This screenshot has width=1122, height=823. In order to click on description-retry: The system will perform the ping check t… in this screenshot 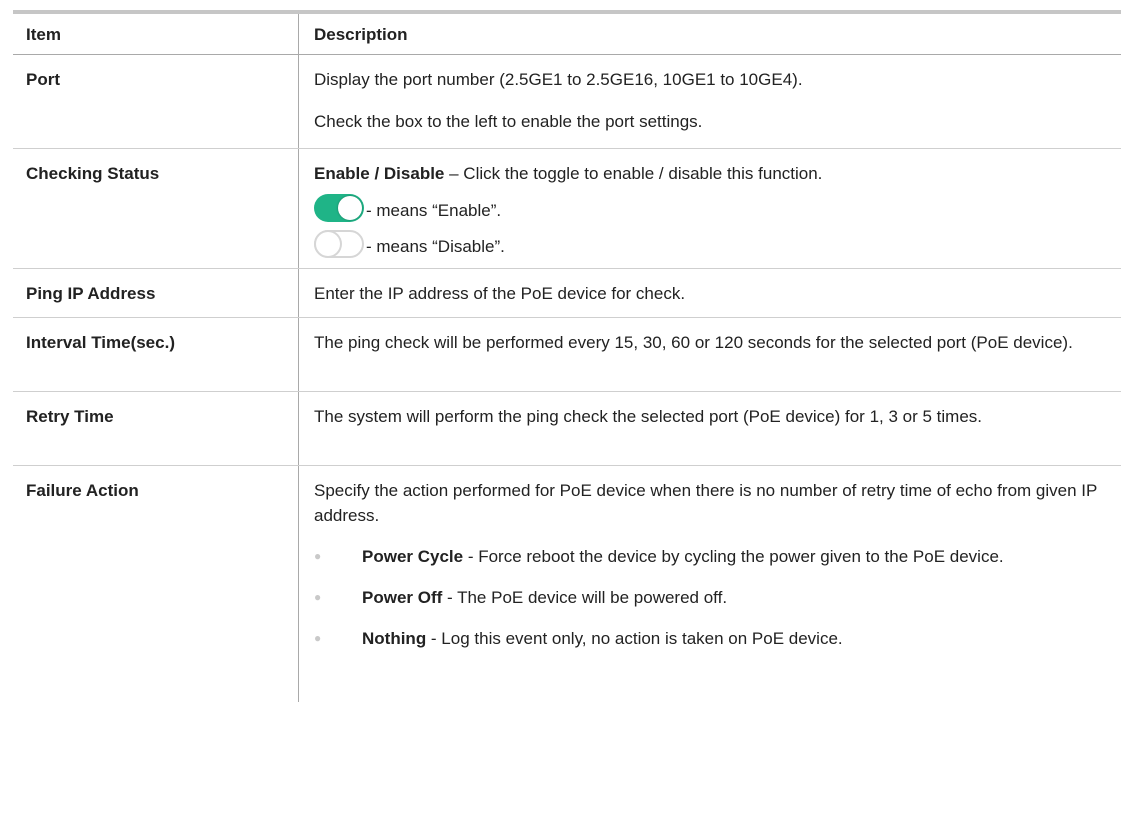, I will do `click(648, 416)`.